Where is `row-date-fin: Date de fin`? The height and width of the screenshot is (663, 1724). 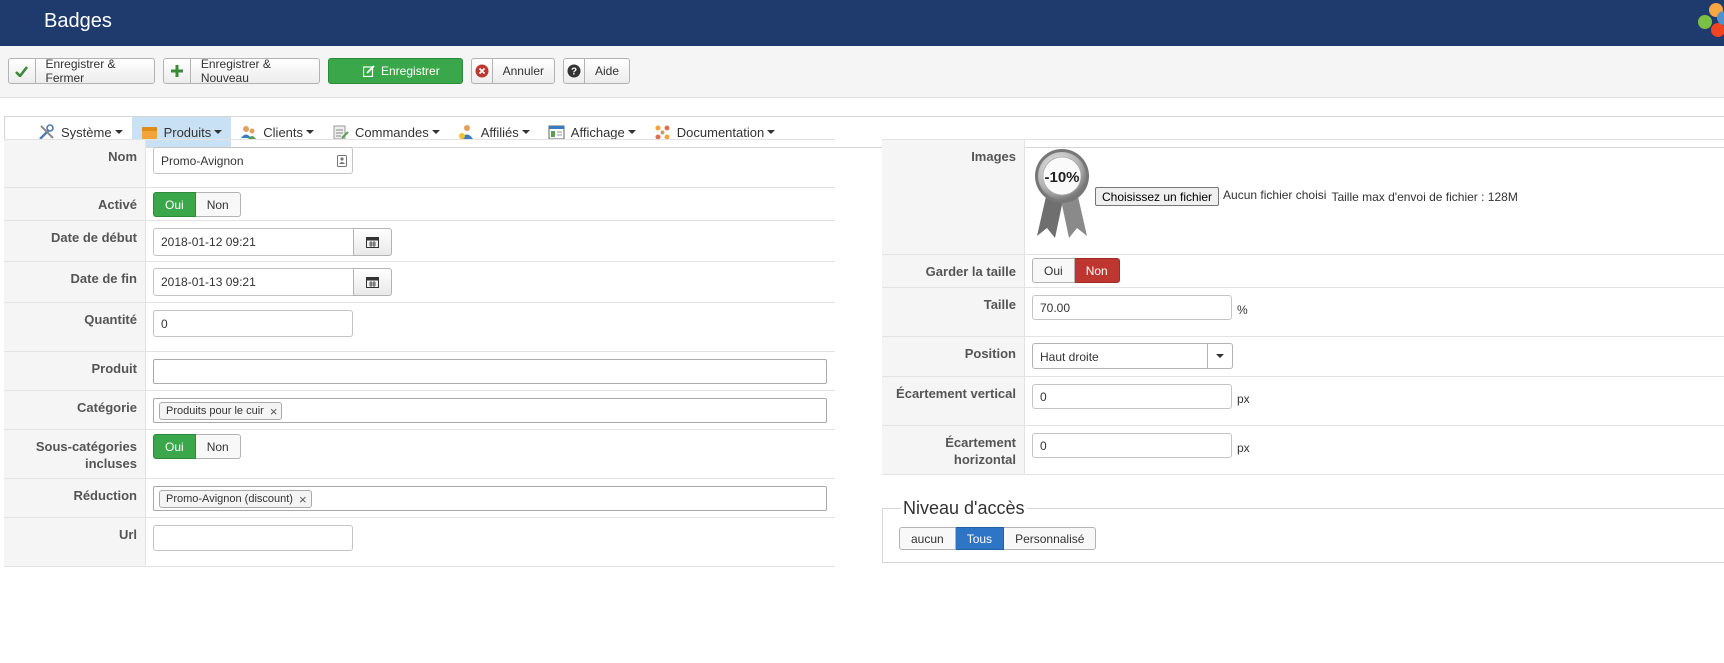 row-date-fin: Date de fin is located at coordinates (419, 282).